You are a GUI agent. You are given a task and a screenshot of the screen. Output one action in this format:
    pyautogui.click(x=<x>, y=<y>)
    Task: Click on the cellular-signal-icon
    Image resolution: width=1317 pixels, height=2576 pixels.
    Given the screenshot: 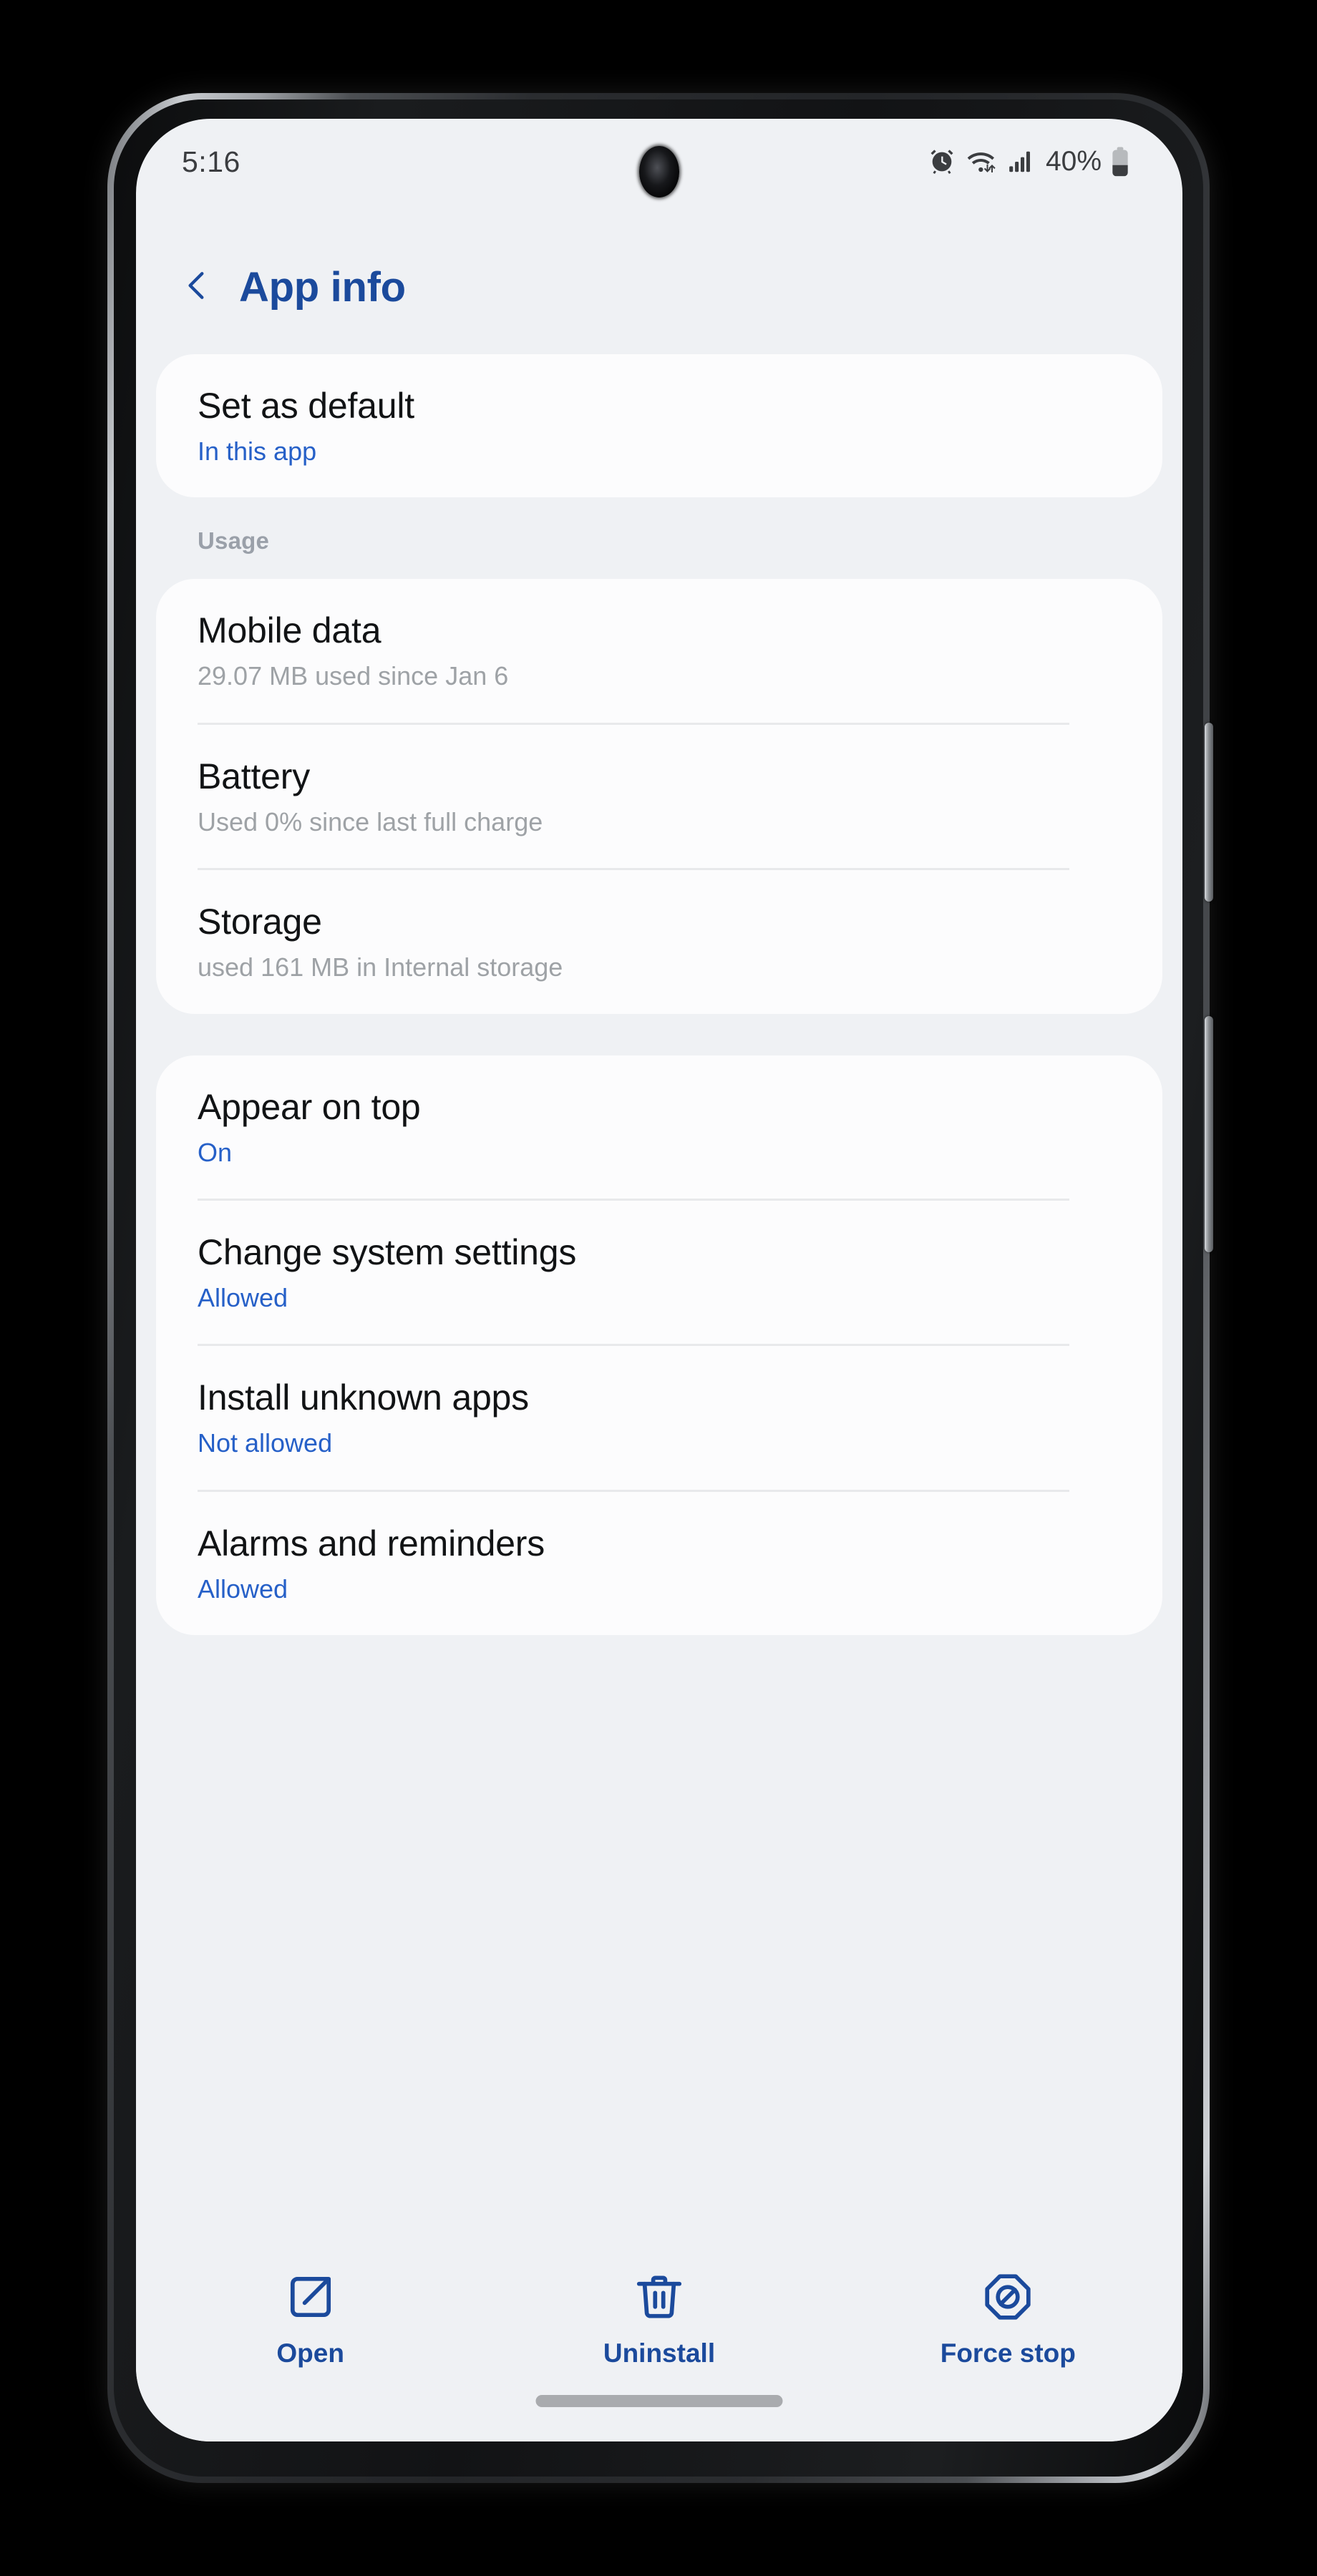 What is the action you would take?
    pyautogui.click(x=1020, y=161)
    